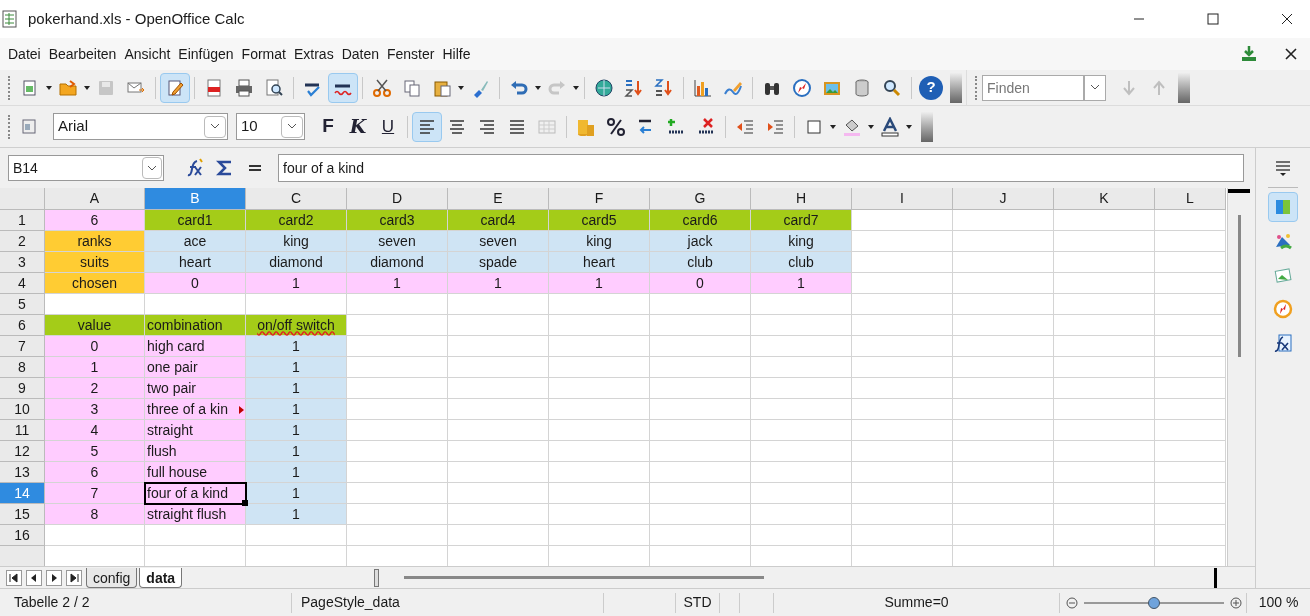  I want to click on vertical-scrollbar, so click(1241, 377).